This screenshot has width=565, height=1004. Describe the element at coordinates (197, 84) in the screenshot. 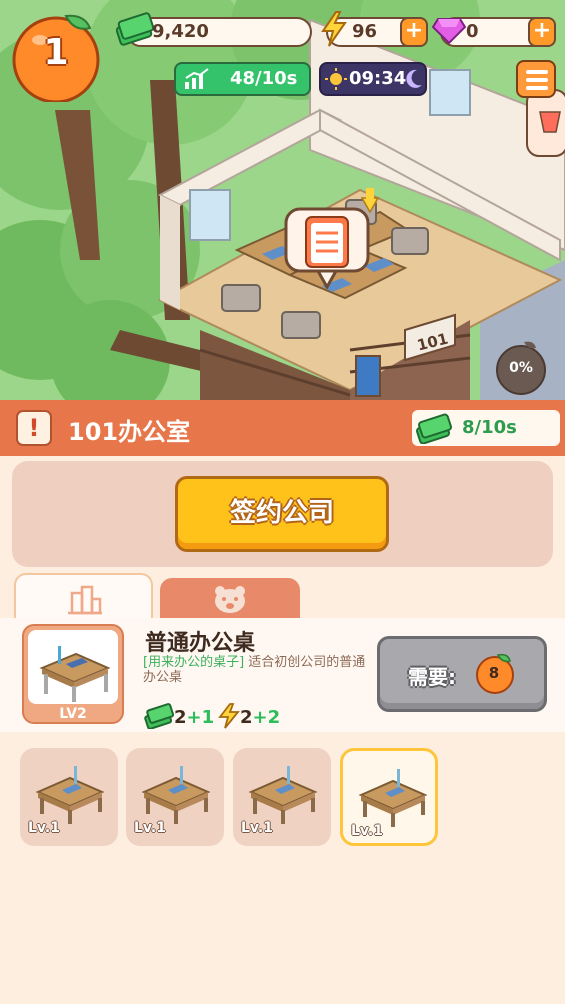

I see `growth-chart-icon` at that location.